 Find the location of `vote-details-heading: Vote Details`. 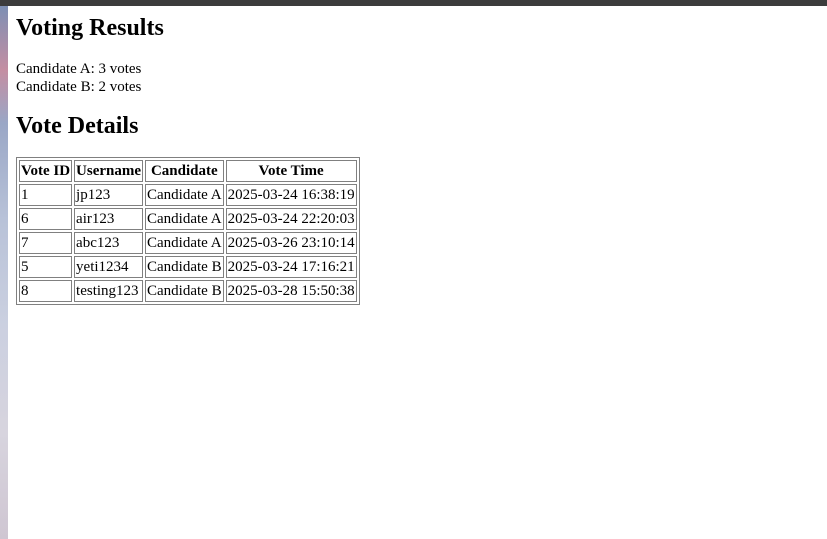

vote-details-heading: Vote Details is located at coordinates (77, 126).